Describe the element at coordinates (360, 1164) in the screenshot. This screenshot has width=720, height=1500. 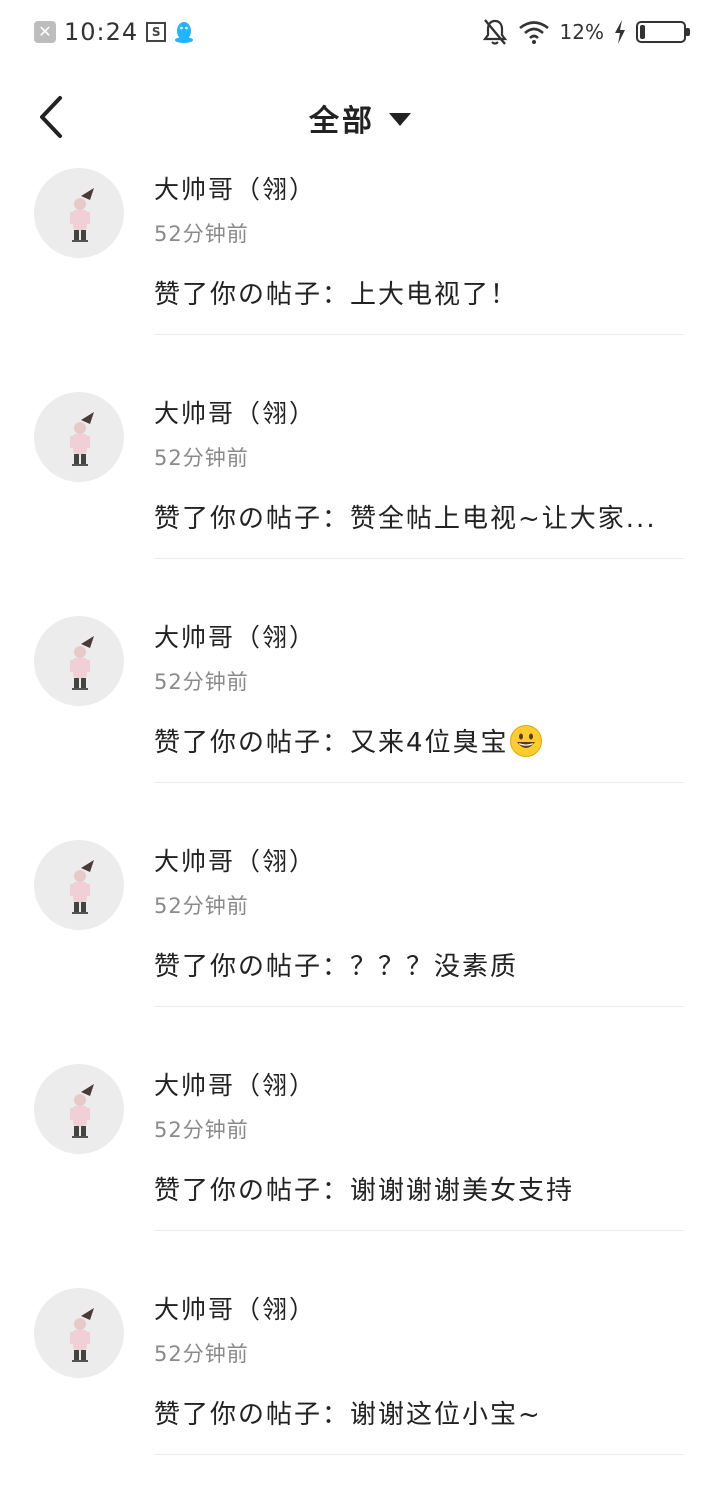
I see `notification-item: 大帅哥（翎） 52分钟前 赞了你の帖子：谢谢谢谢美女支持` at that location.